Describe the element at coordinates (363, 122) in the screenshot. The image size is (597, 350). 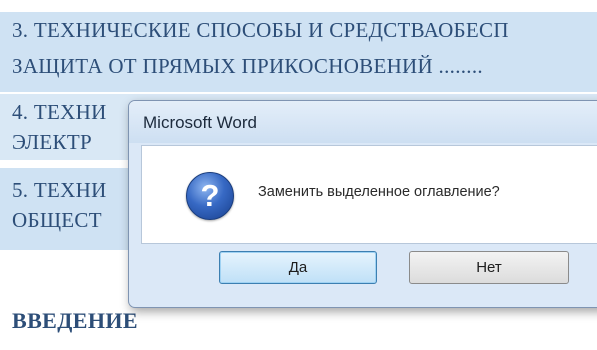
I see `dialog-titlebar: Microsoft Word` at that location.